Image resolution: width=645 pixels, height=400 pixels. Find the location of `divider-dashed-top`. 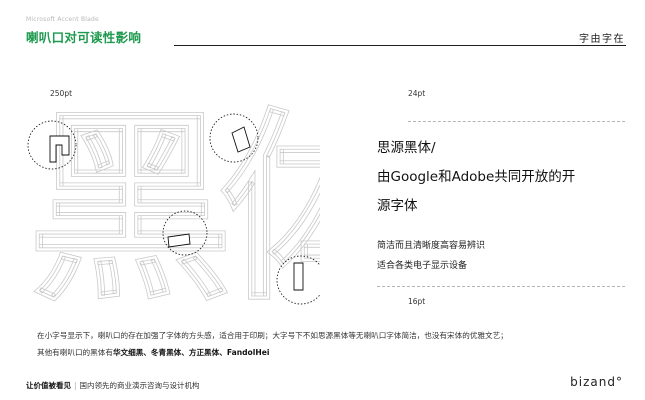

divider-dashed-top is located at coordinates (516, 121).